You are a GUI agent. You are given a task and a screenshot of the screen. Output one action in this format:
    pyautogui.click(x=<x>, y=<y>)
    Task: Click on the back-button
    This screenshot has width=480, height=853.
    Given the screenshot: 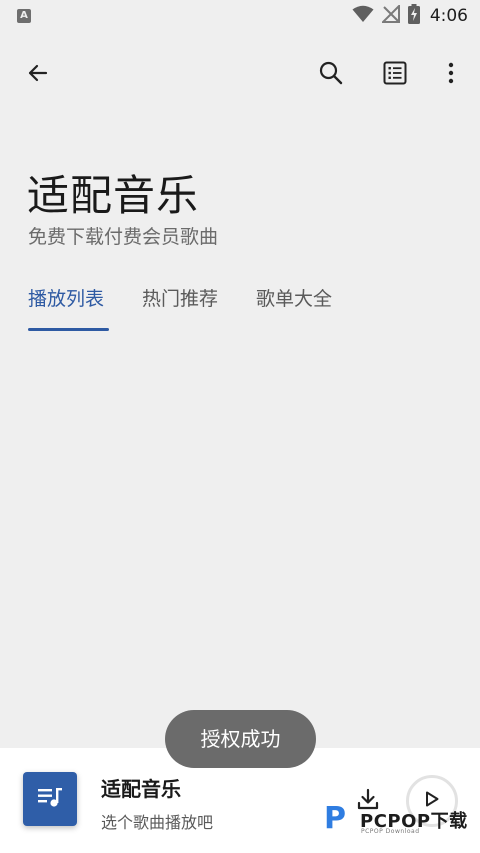 What is the action you would take?
    pyautogui.click(x=38, y=75)
    